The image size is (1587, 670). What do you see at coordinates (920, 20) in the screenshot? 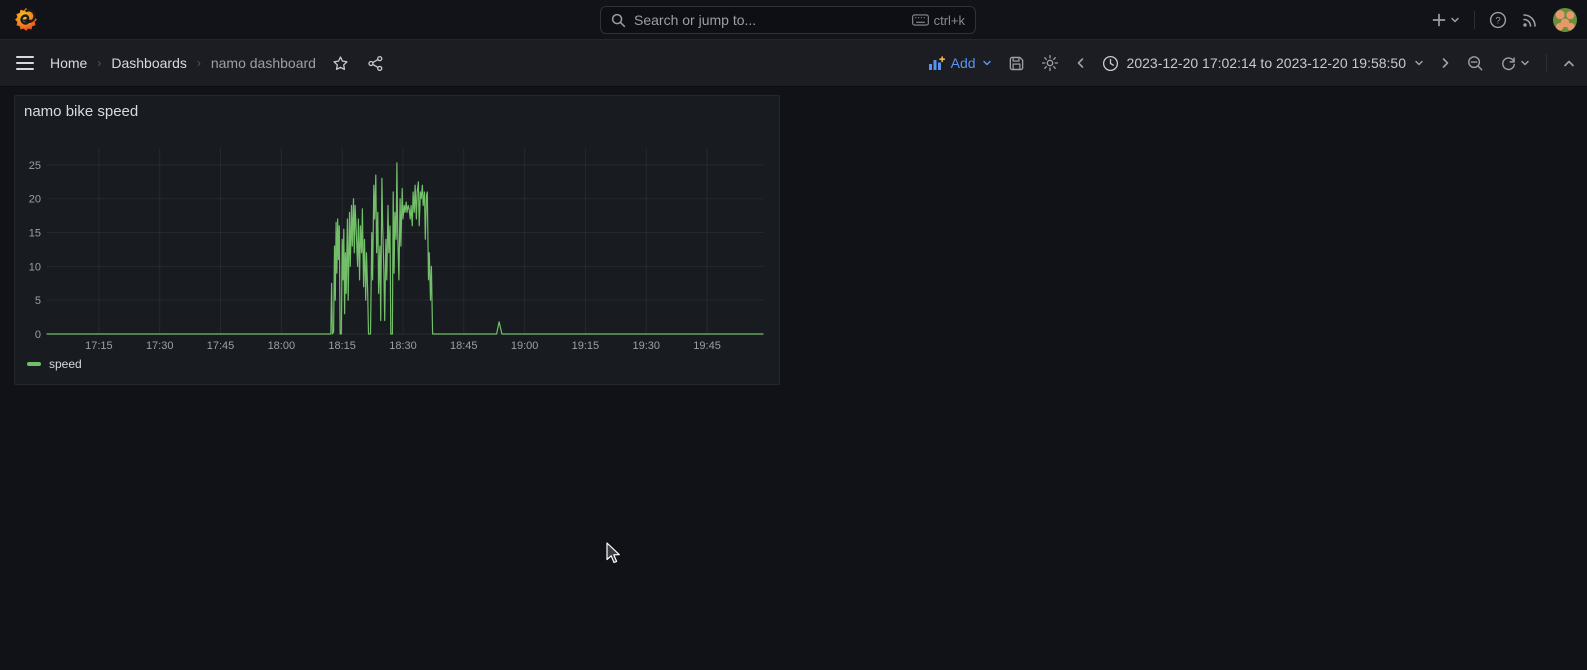
I see `keyboard-icon` at bounding box center [920, 20].